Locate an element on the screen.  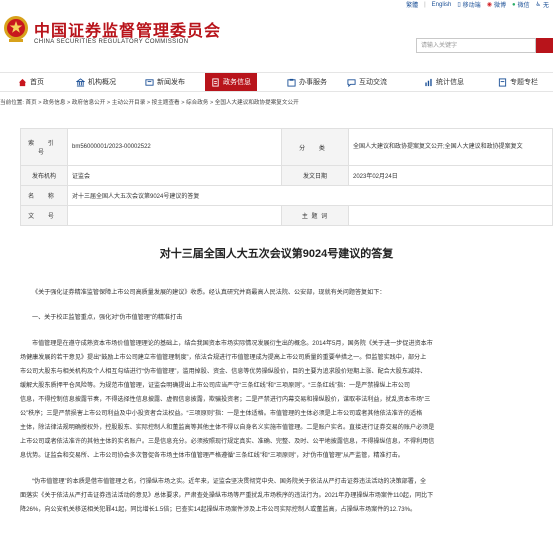
home-icon is located at coordinates (22, 82).